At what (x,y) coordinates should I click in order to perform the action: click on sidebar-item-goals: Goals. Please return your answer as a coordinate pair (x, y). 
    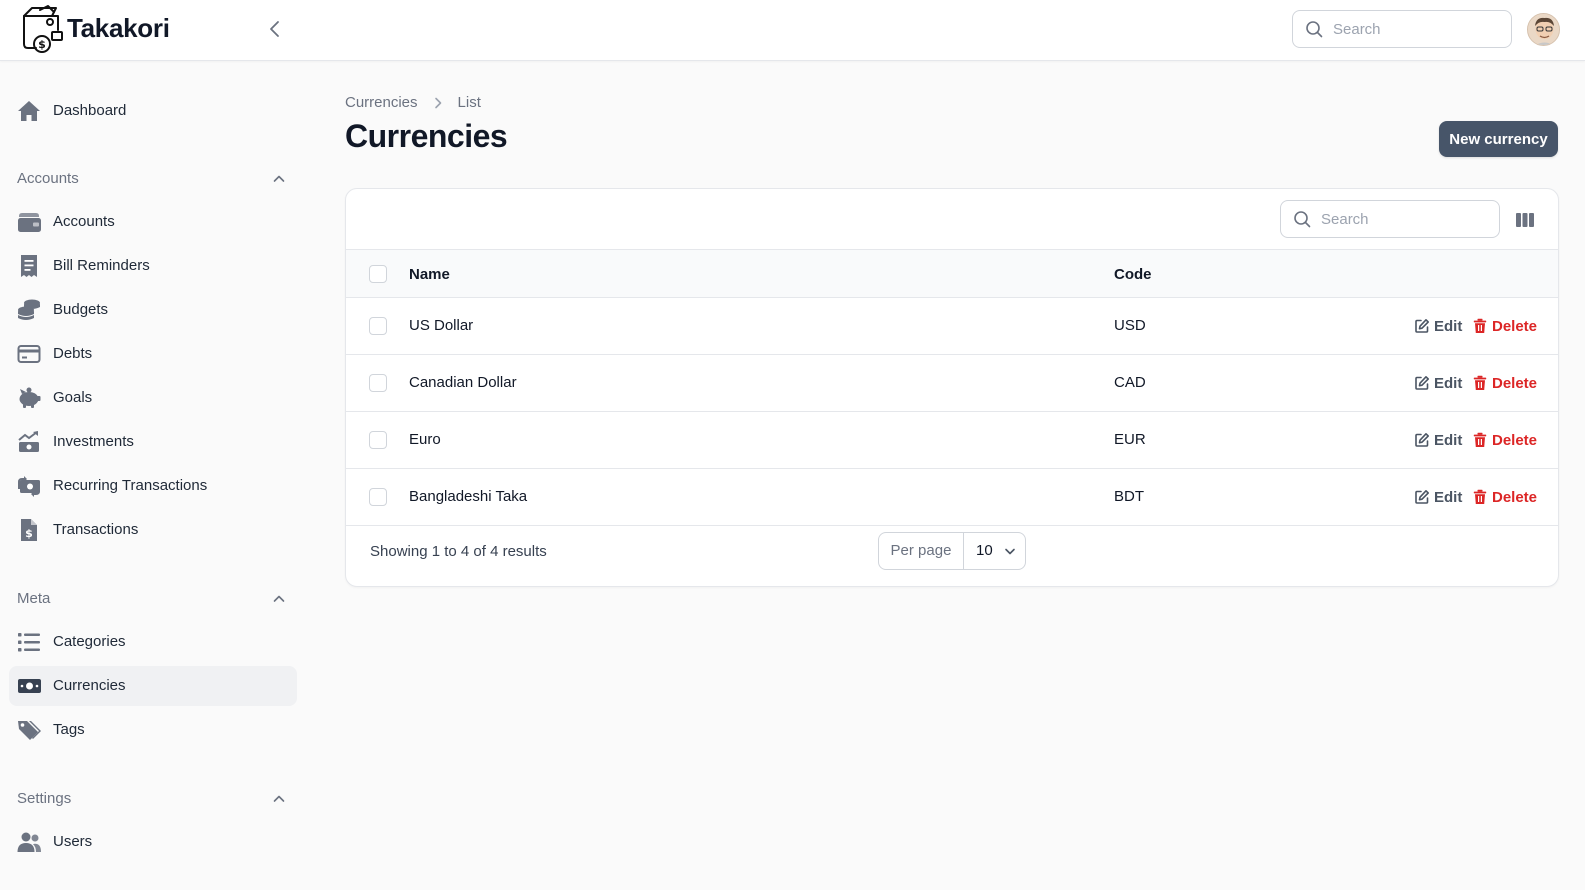
    Looking at the image, I should click on (153, 398).